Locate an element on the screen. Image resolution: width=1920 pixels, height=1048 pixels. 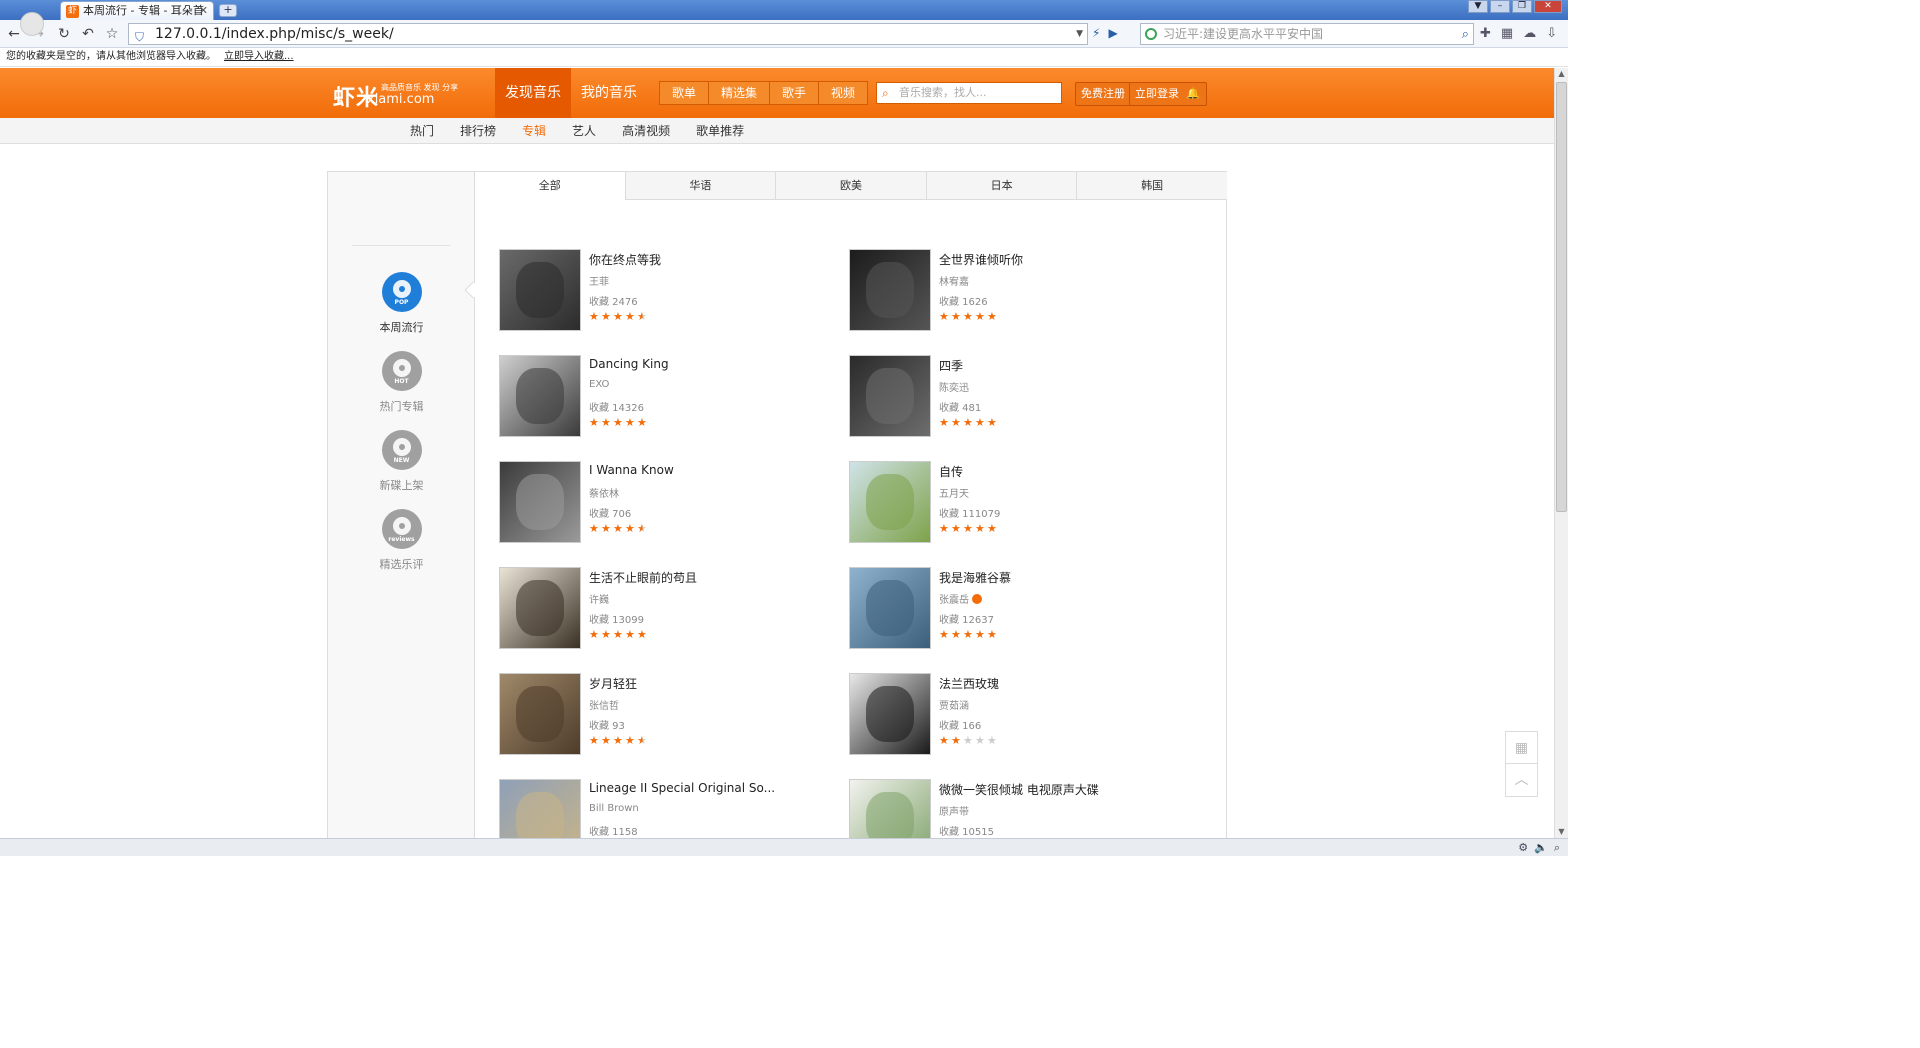
album-item: I Wanna Know 蔡依林 收藏 706 ★ ★ ★ ★ ★ is located at coordinates (669, 503).